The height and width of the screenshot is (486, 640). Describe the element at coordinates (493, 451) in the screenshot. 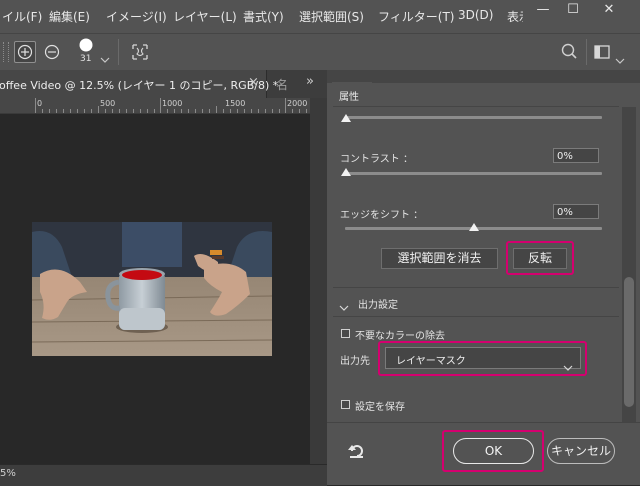

I see `ok-button: OK` at that location.